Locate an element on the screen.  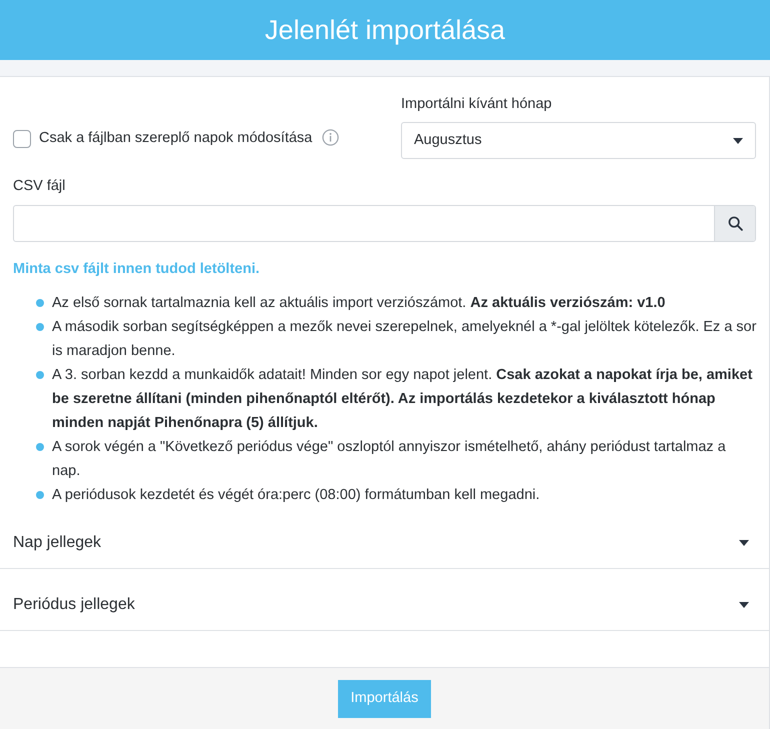
csv-file-label: CSV fájl is located at coordinates (39, 186).